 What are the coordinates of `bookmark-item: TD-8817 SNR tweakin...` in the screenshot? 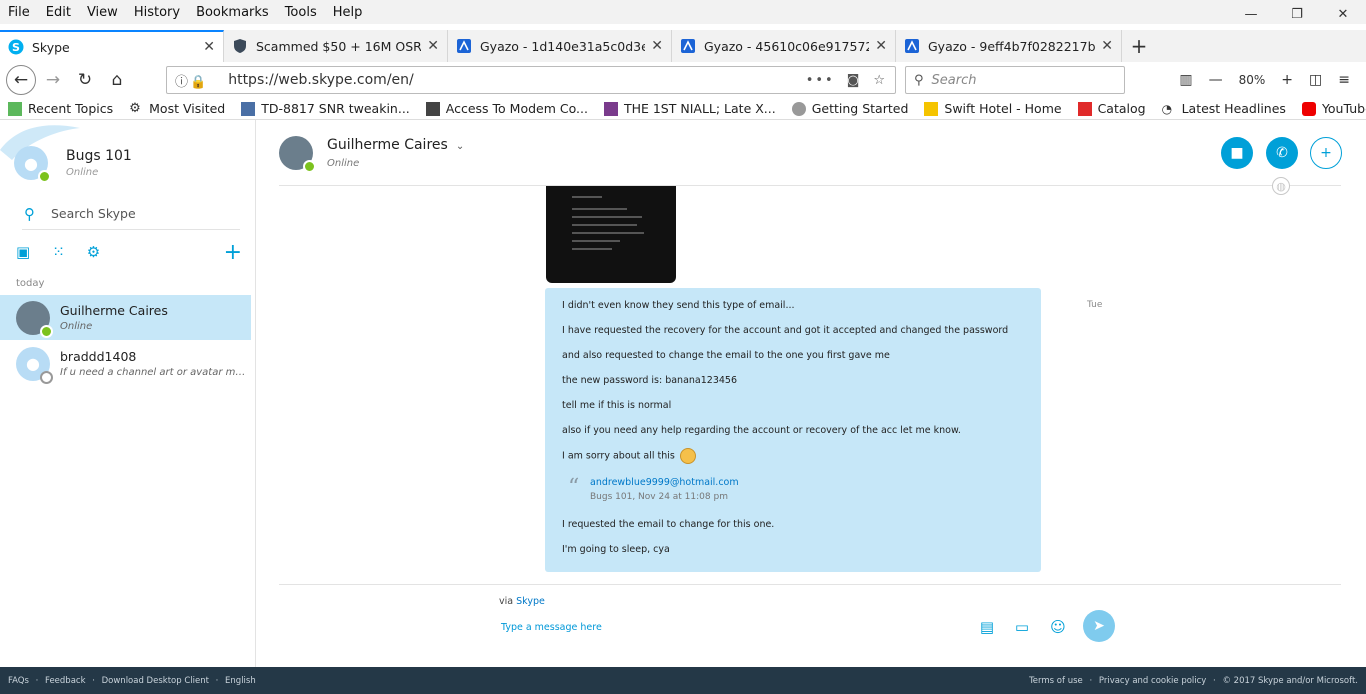 It's located at (325, 108).